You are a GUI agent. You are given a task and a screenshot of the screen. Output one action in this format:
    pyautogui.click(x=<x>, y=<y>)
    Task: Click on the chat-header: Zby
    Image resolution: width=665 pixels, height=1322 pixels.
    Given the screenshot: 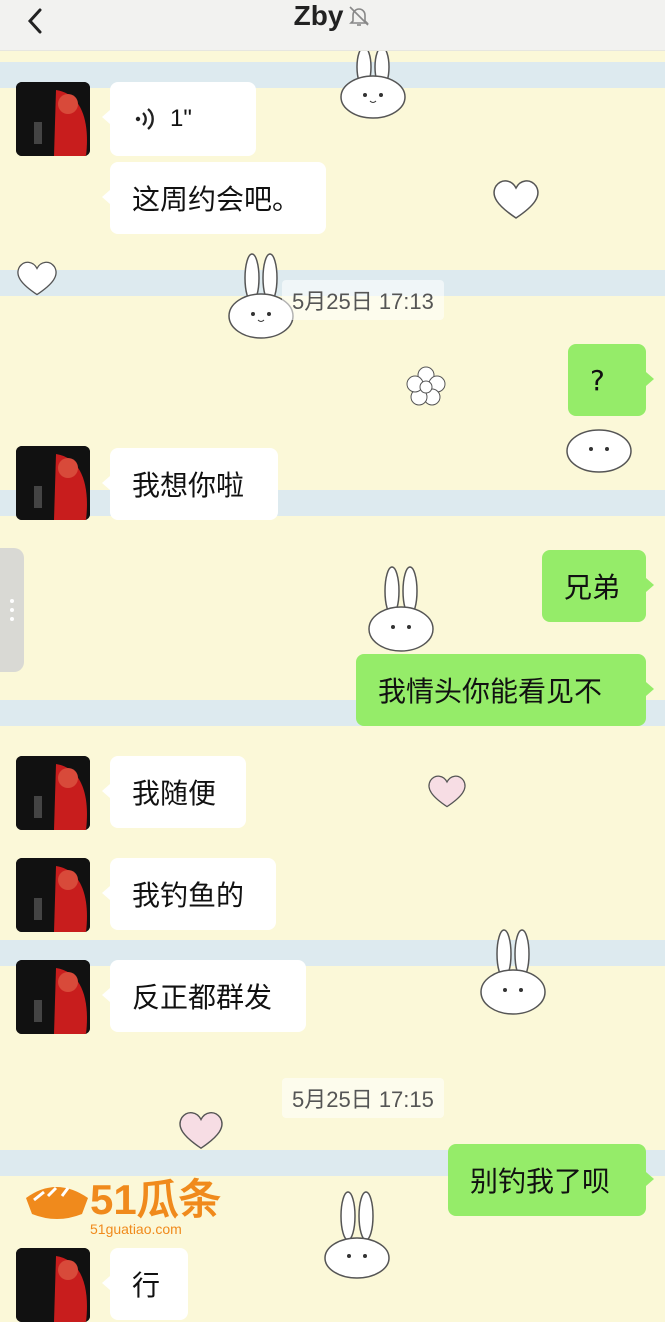 What is the action you would take?
    pyautogui.click(x=332, y=25)
    